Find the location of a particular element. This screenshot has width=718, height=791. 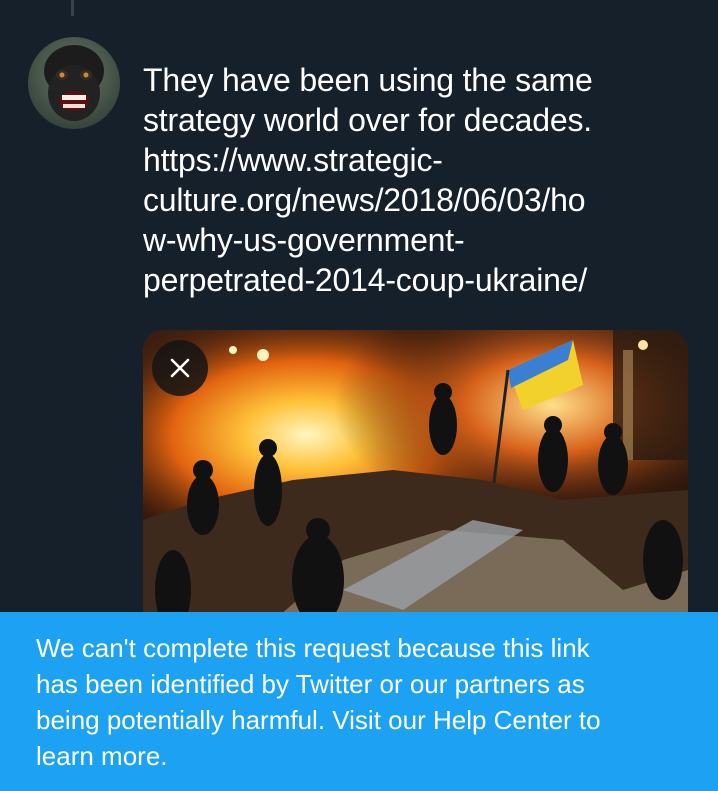

close-button is located at coordinates (180, 368).